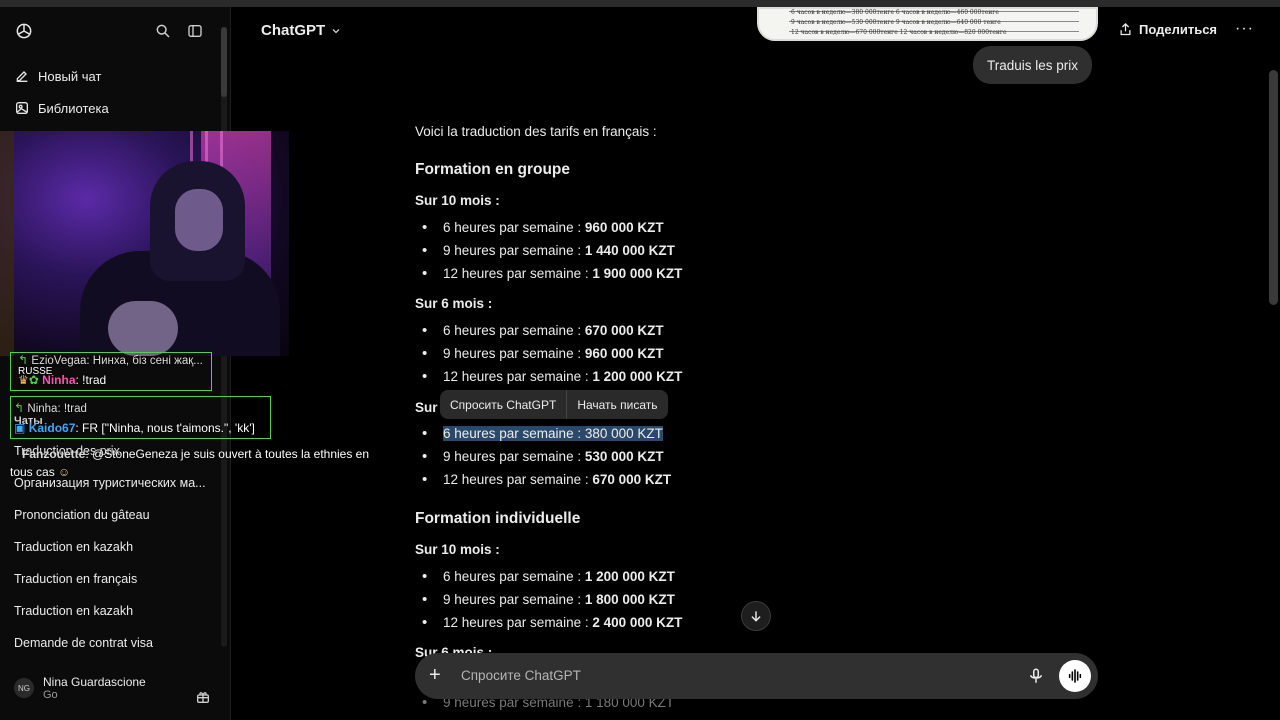  I want to click on new-chat-label: Новый чат, so click(70, 76).